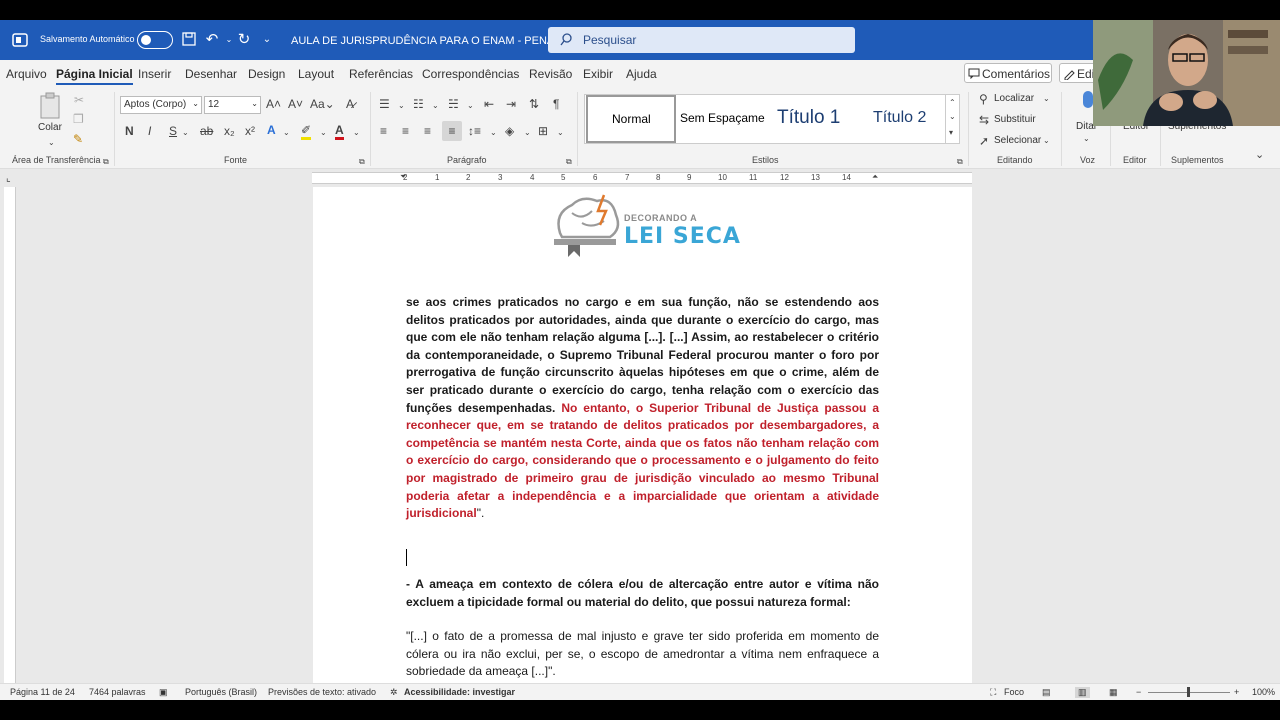 The height and width of the screenshot is (720, 1280). Describe the element at coordinates (381, 74) in the screenshot. I see `tab-referencias: Referências` at that location.